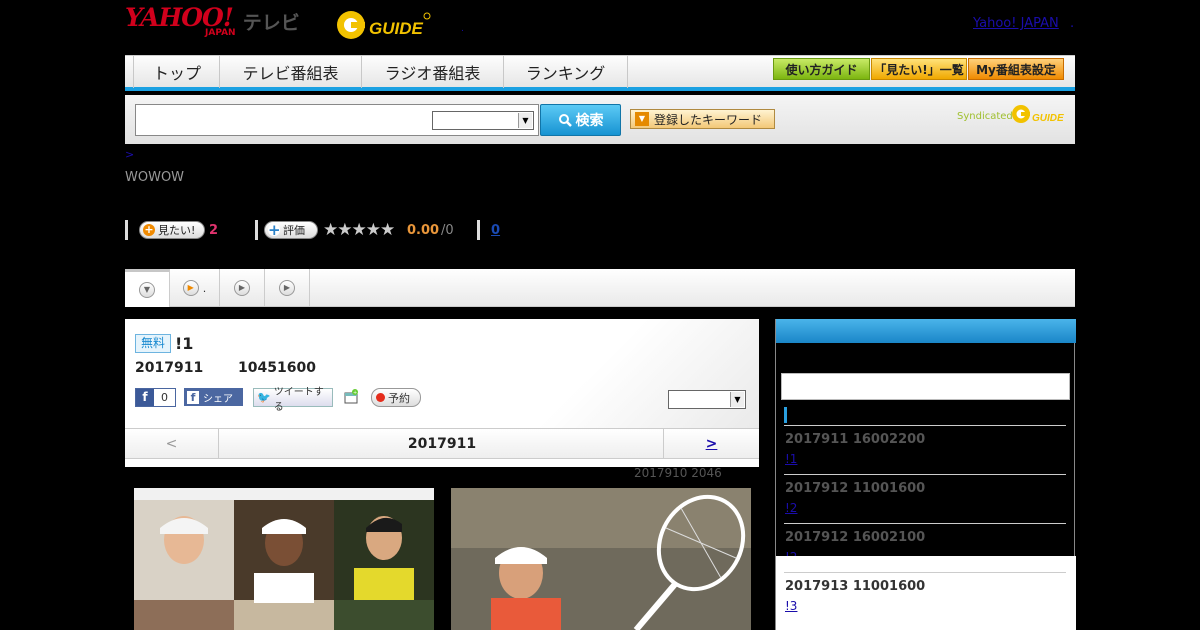 This screenshot has width=1200, height=630. What do you see at coordinates (678, 473) in the screenshot?
I see `updated-timestamp: 2017910 2046` at bounding box center [678, 473].